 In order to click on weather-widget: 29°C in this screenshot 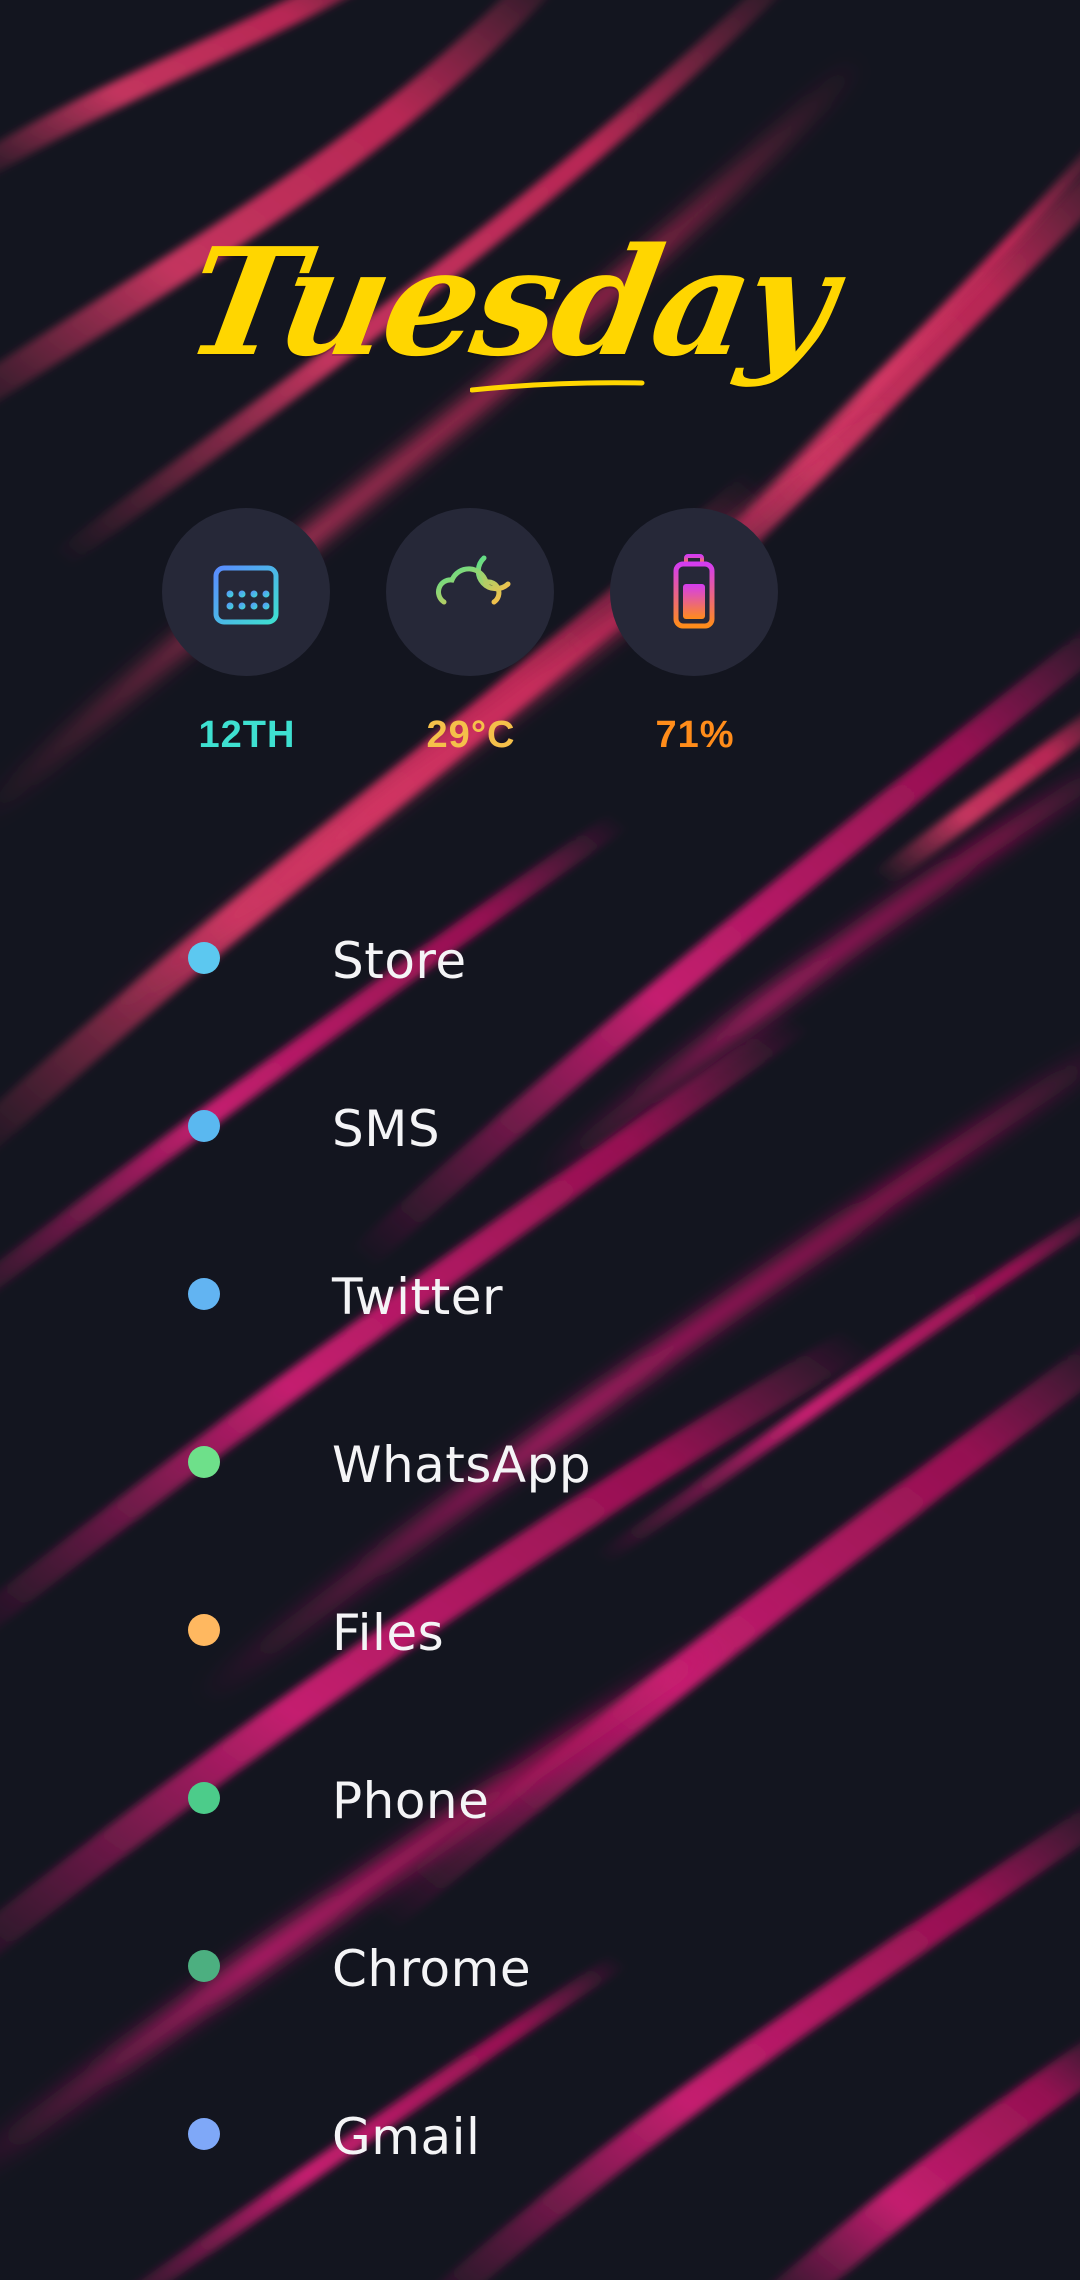, I will do `click(471, 632)`.